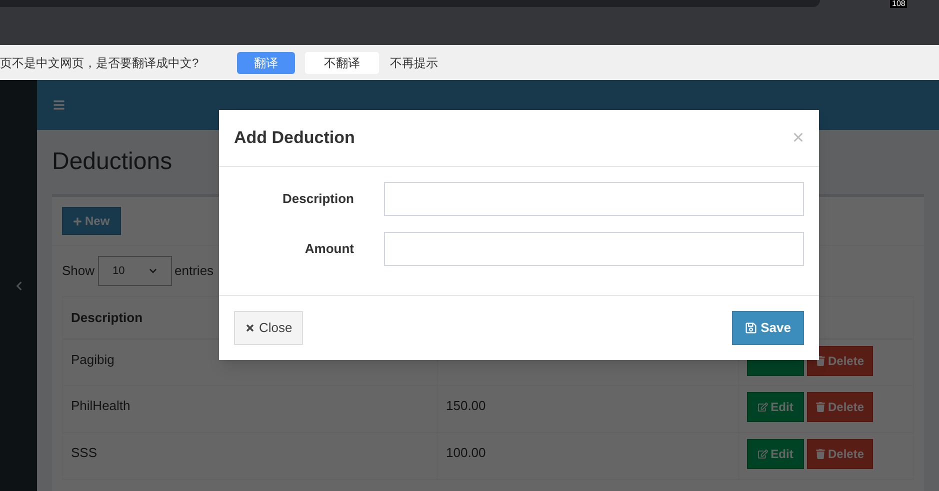  What do you see at coordinates (107, 317) in the screenshot?
I see `column-header: Description` at bounding box center [107, 317].